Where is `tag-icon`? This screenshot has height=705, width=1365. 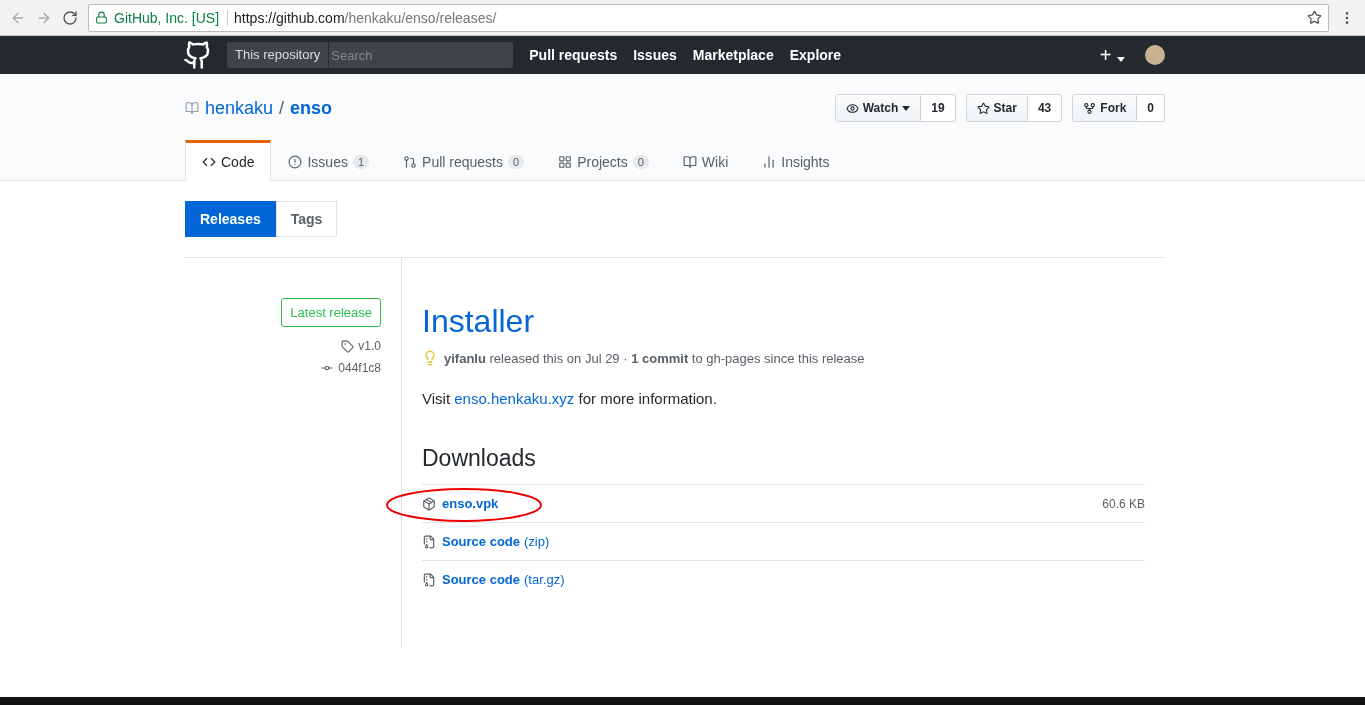 tag-icon is located at coordinates (348, 346).